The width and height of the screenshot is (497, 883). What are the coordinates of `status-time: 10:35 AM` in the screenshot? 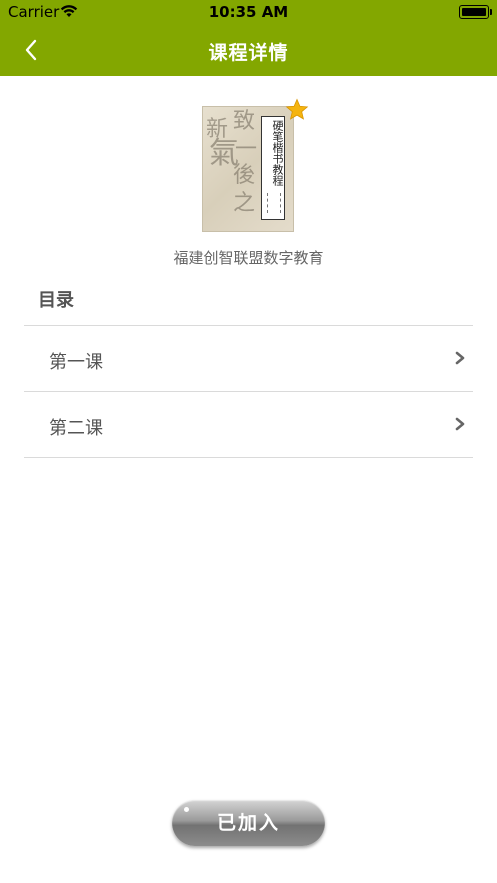 It's located at (248, 12).